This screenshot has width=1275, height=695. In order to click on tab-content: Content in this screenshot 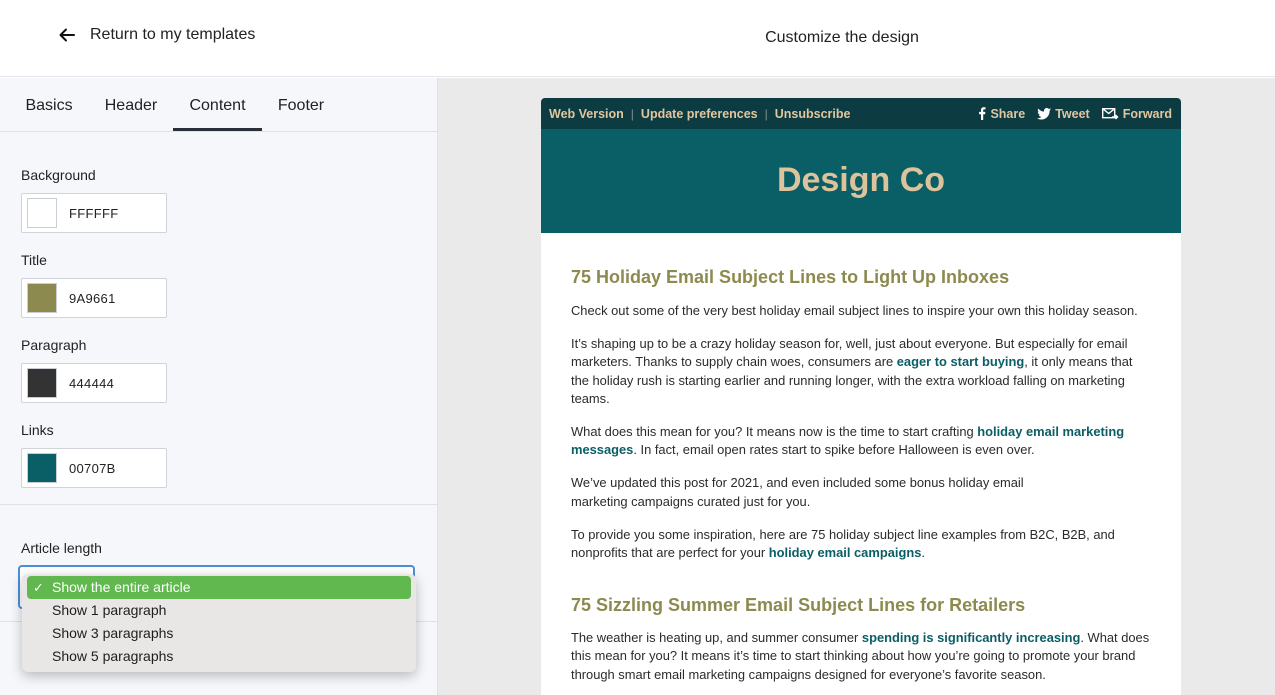, I will do `click(217, 104)`.